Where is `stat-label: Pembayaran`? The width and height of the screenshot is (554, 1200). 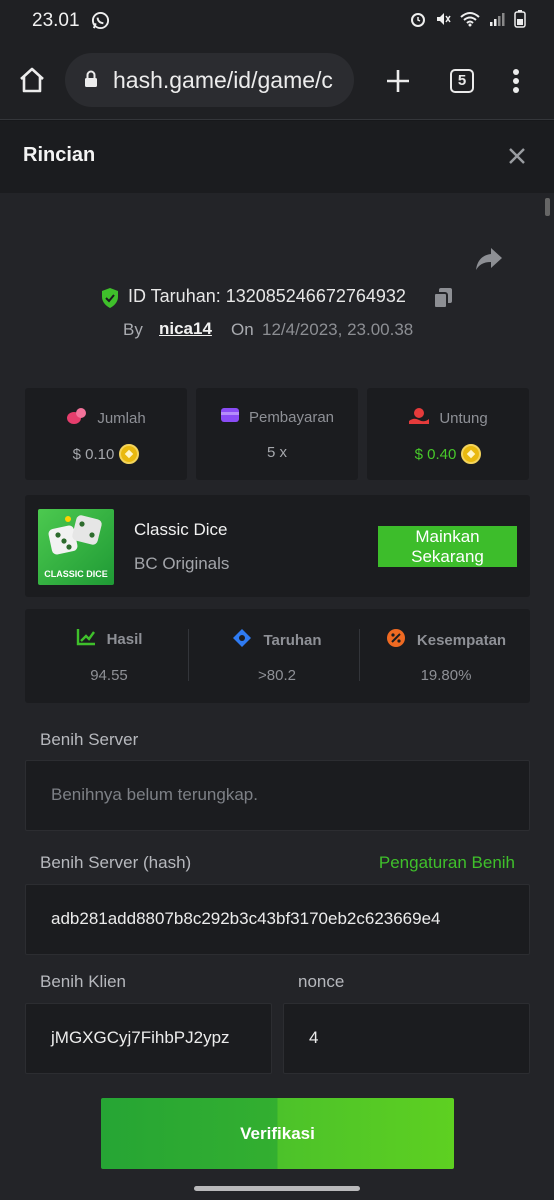 stat-label: Pembayaran is located at coordinates (291, 417).